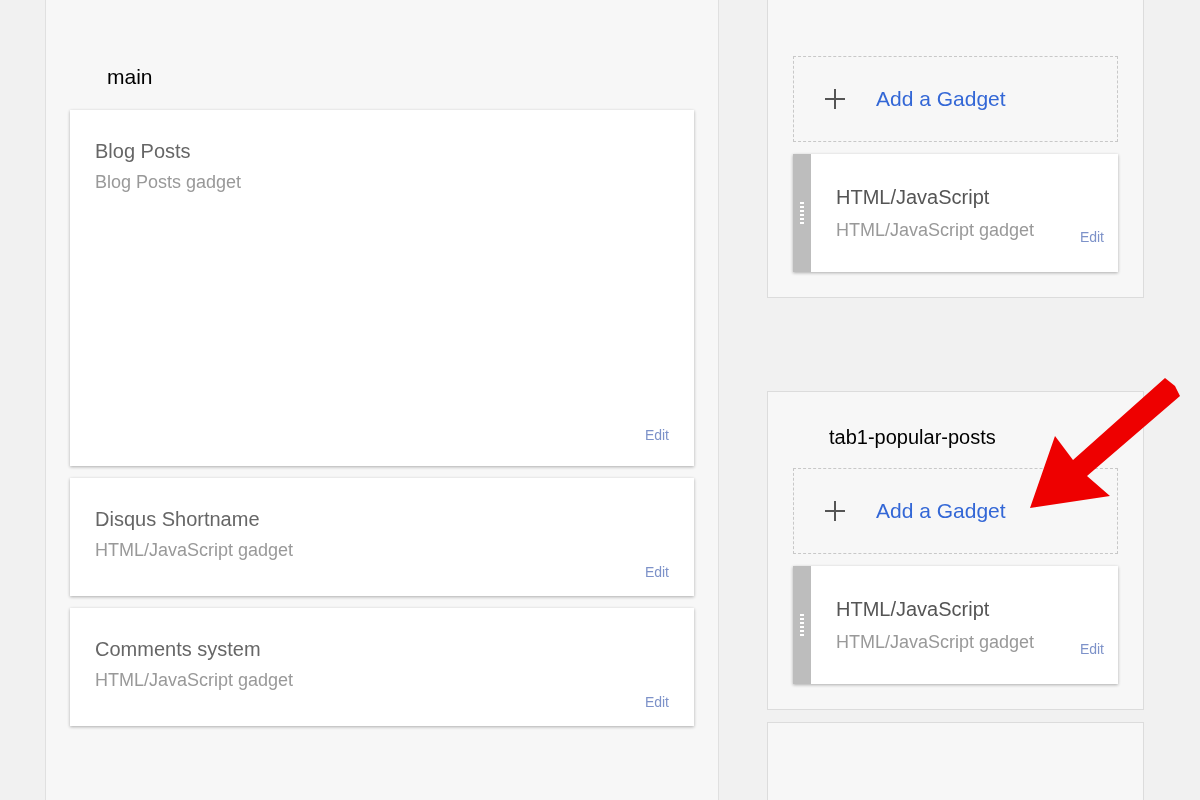  I want to click on gadget-card: Disqus Shortname HTML/JavaScript gadget Edit, so click(382, 537).